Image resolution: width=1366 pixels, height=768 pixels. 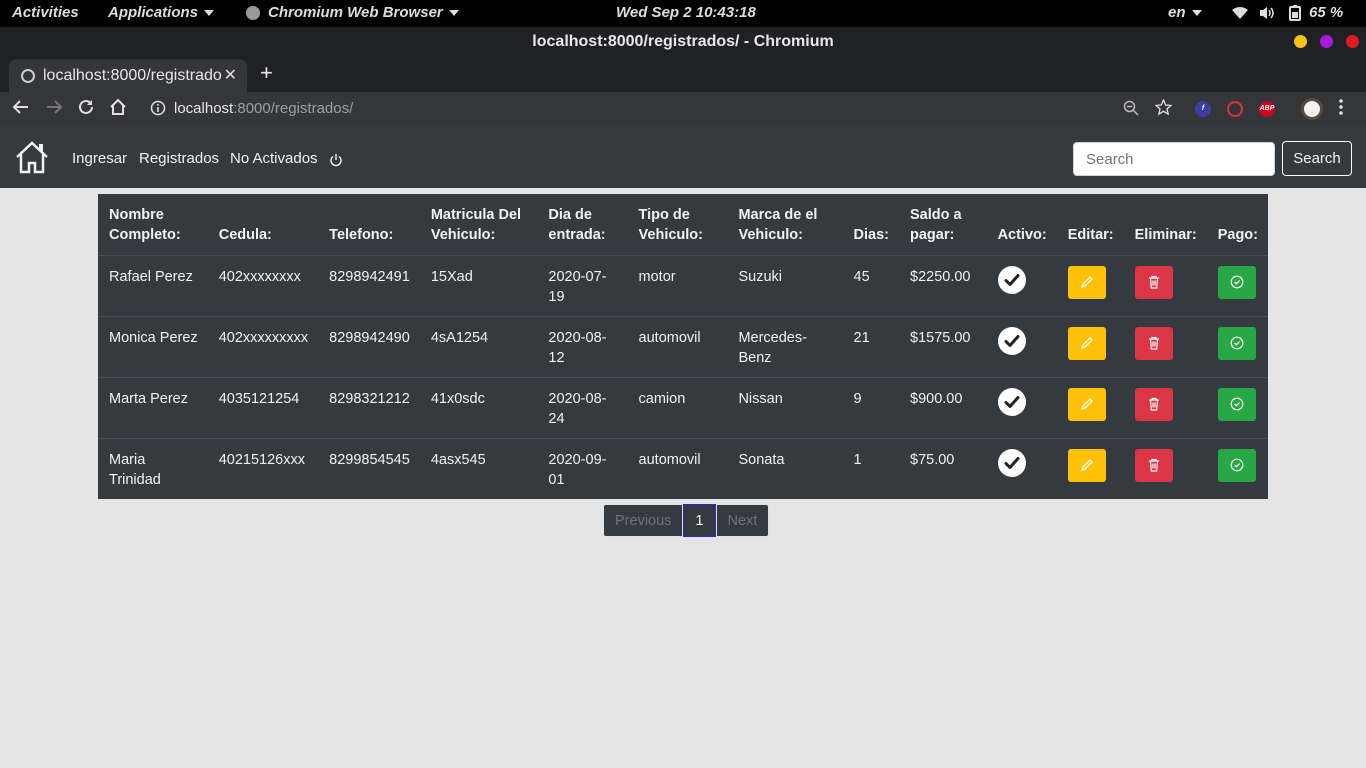 I want to click on cell-editar, so click(x=1090, y=407).